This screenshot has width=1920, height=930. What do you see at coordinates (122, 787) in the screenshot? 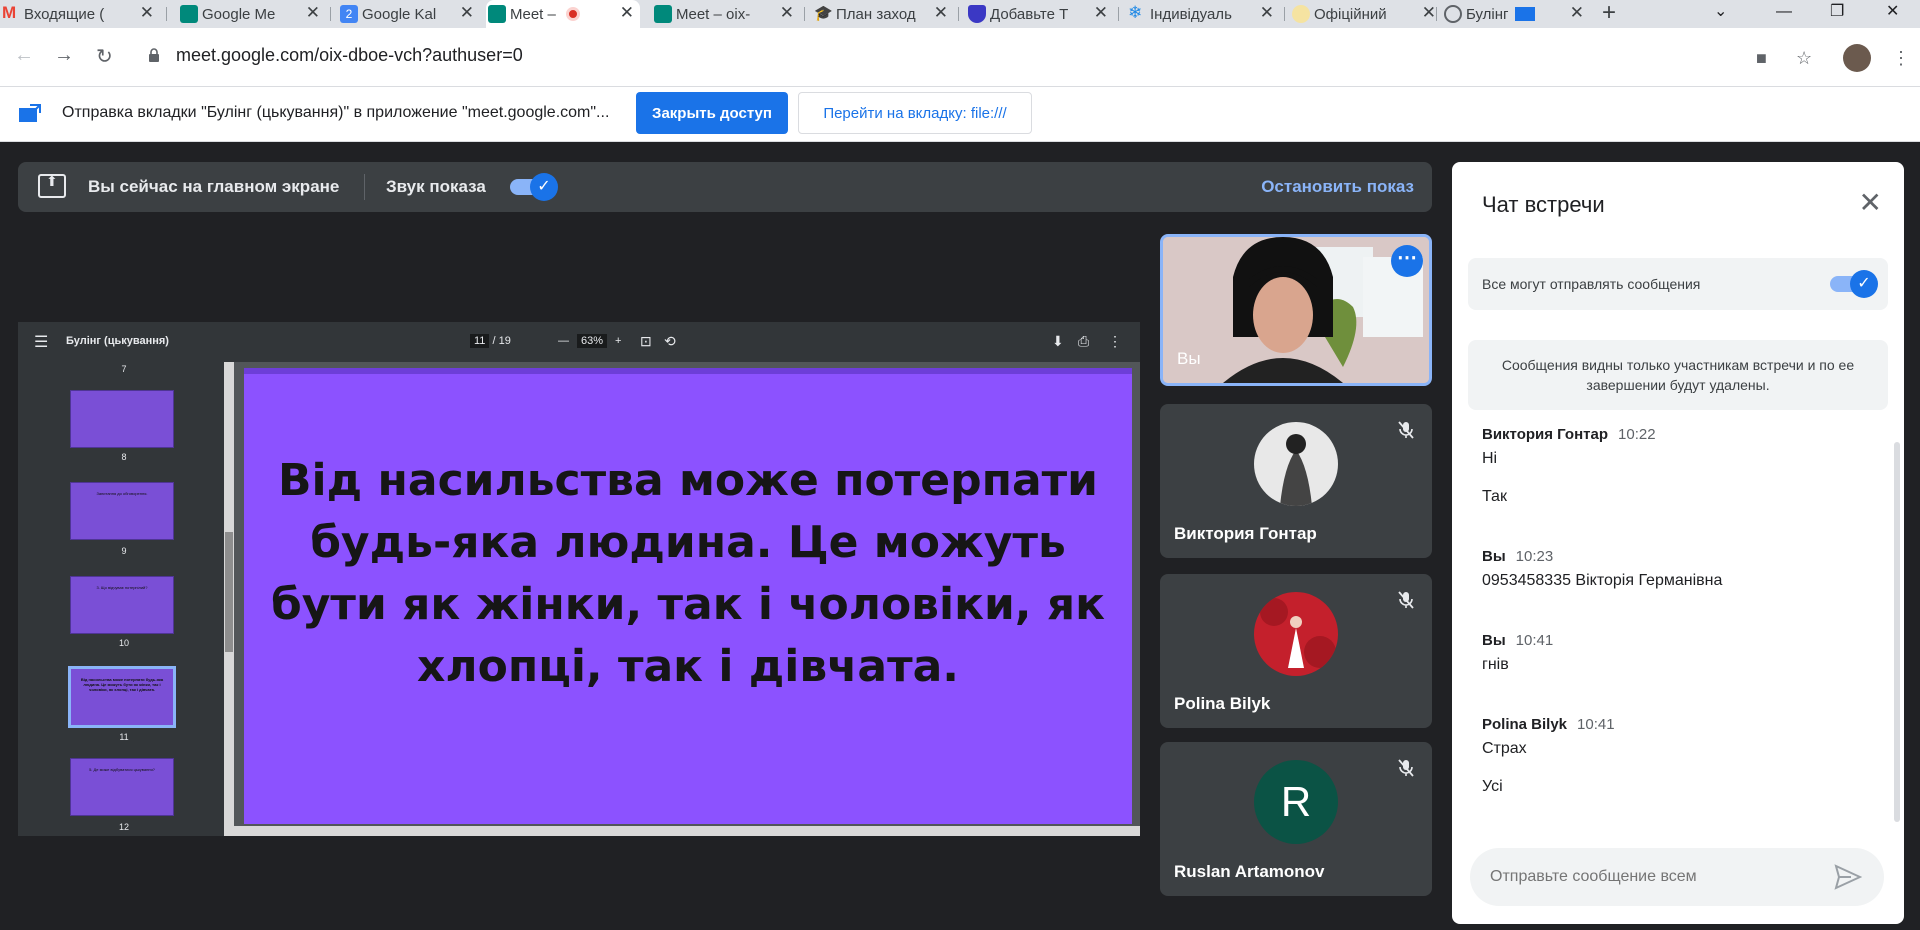
I see `thumbnail-page-12: 5. Де може відбуватися цькування?` at bounding box center [122, 787].